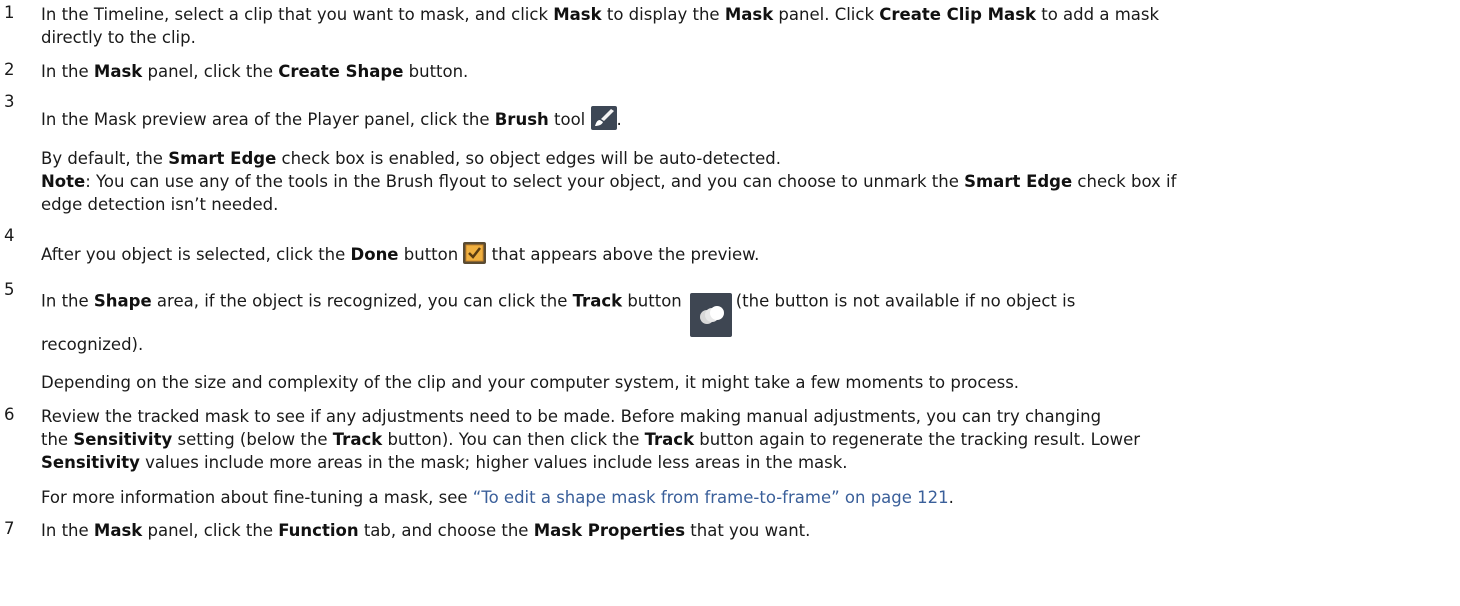 The height and width of the screenshot is (606, 1460). I want to click on brush-tool-icon, so click(603, 117).